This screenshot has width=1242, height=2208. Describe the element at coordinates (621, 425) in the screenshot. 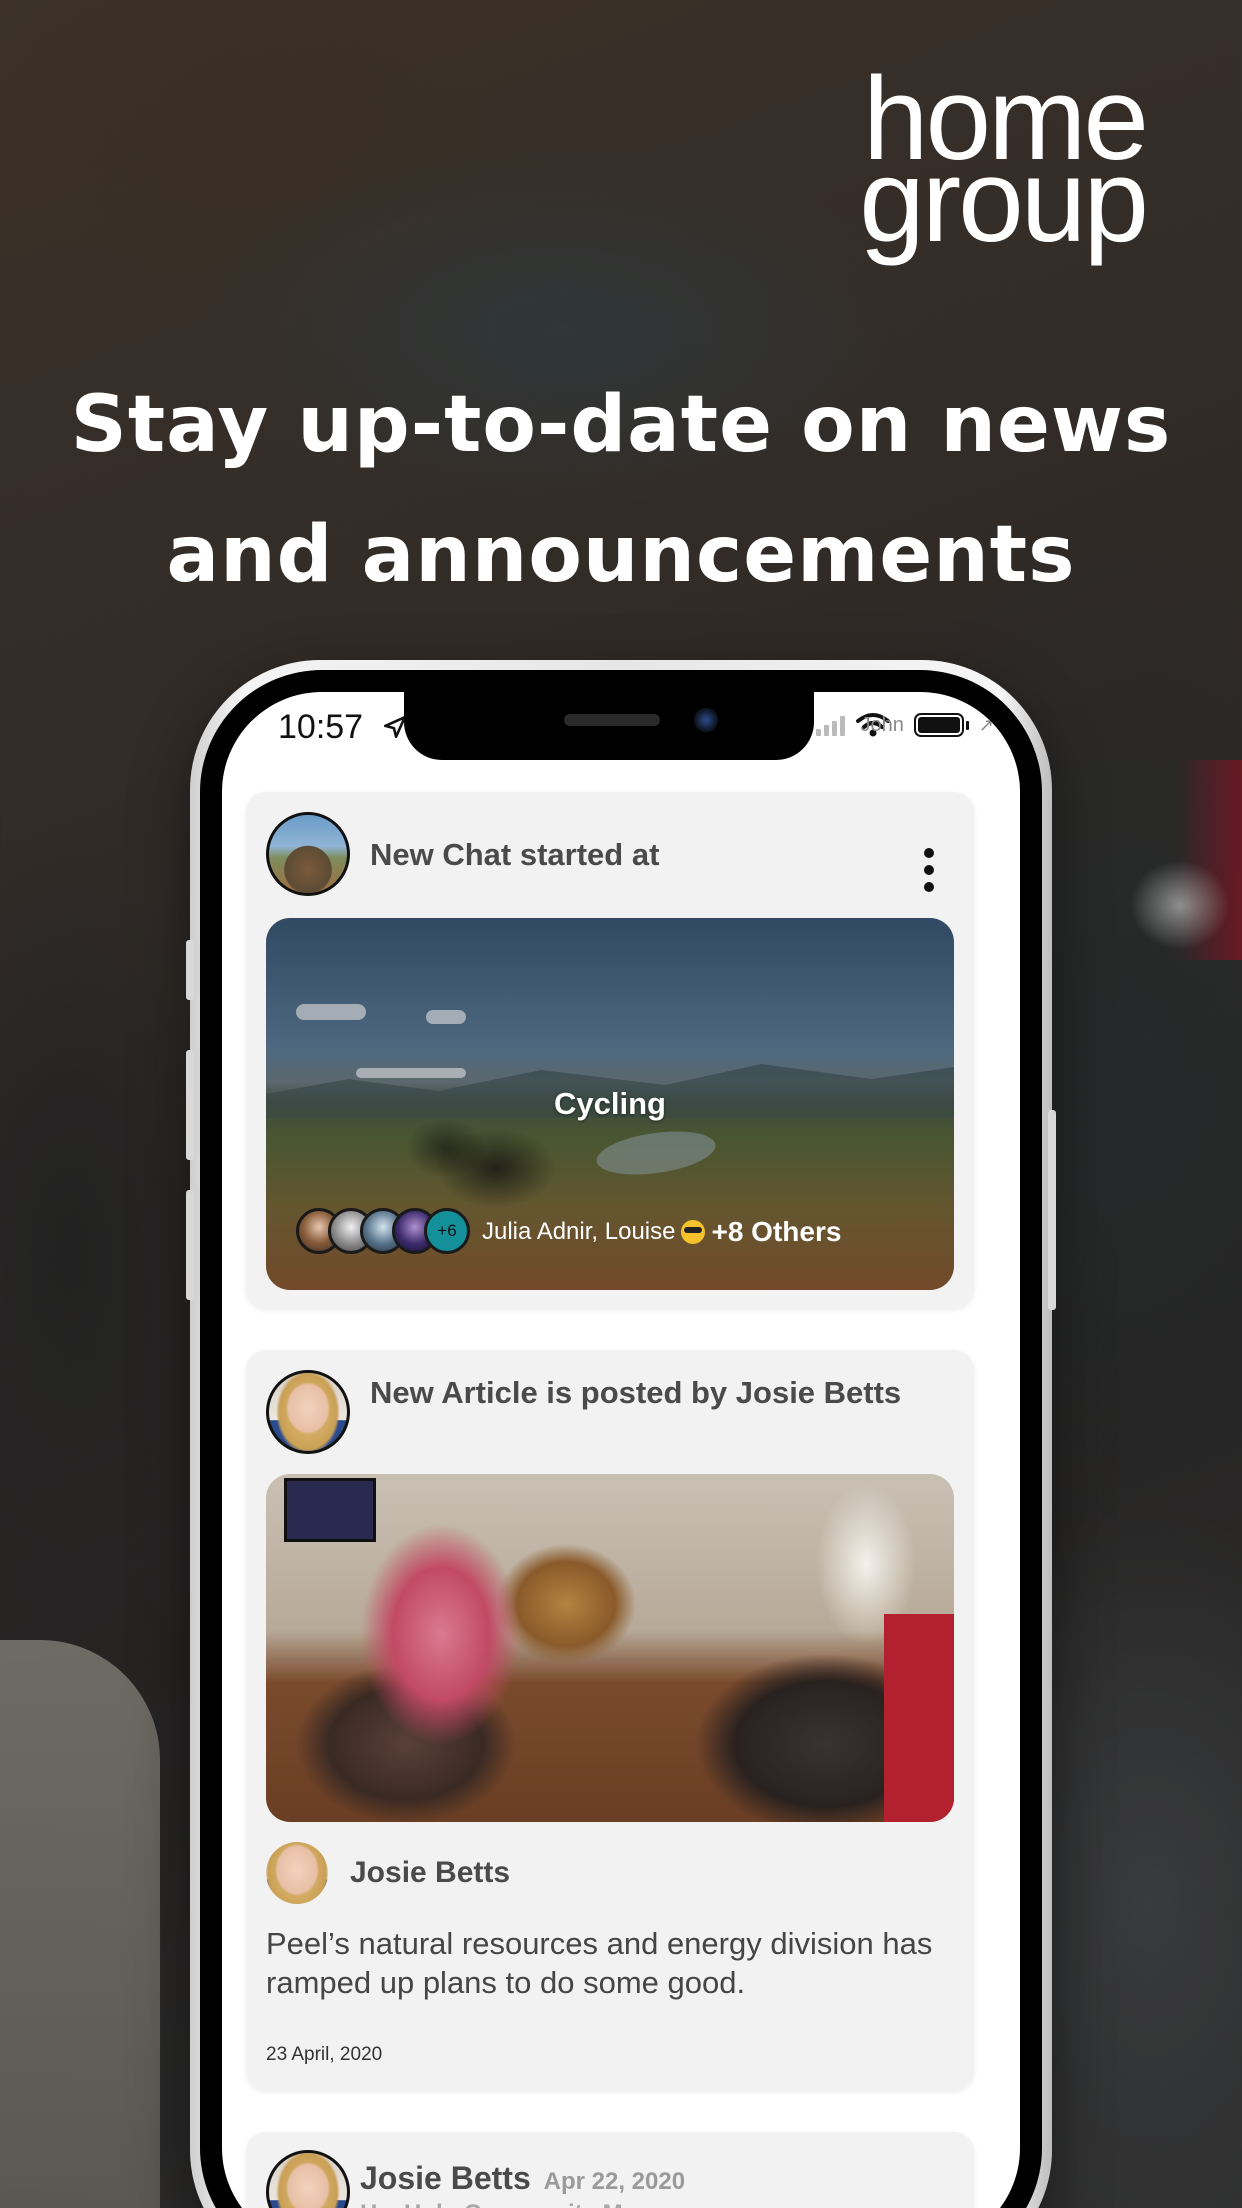

I see `headline-line-1: Stay up-to-date on news` at that location.